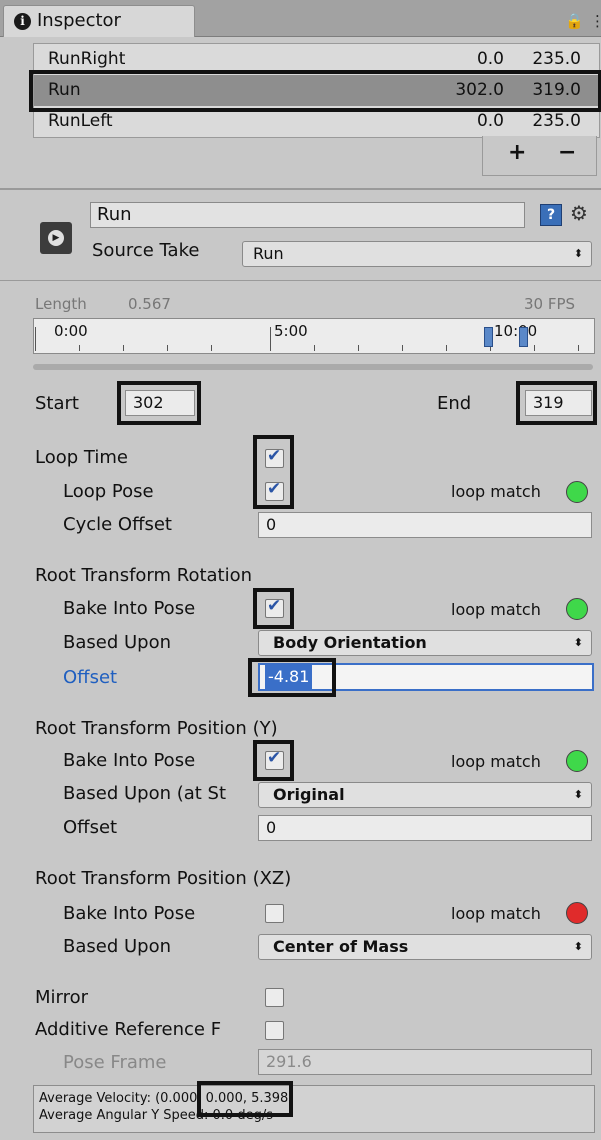  What do you see at coordinates (417, 254) in the screenshot?
I see `source-take-dropdown: Run ⬍` at bounding box center [417, 254].